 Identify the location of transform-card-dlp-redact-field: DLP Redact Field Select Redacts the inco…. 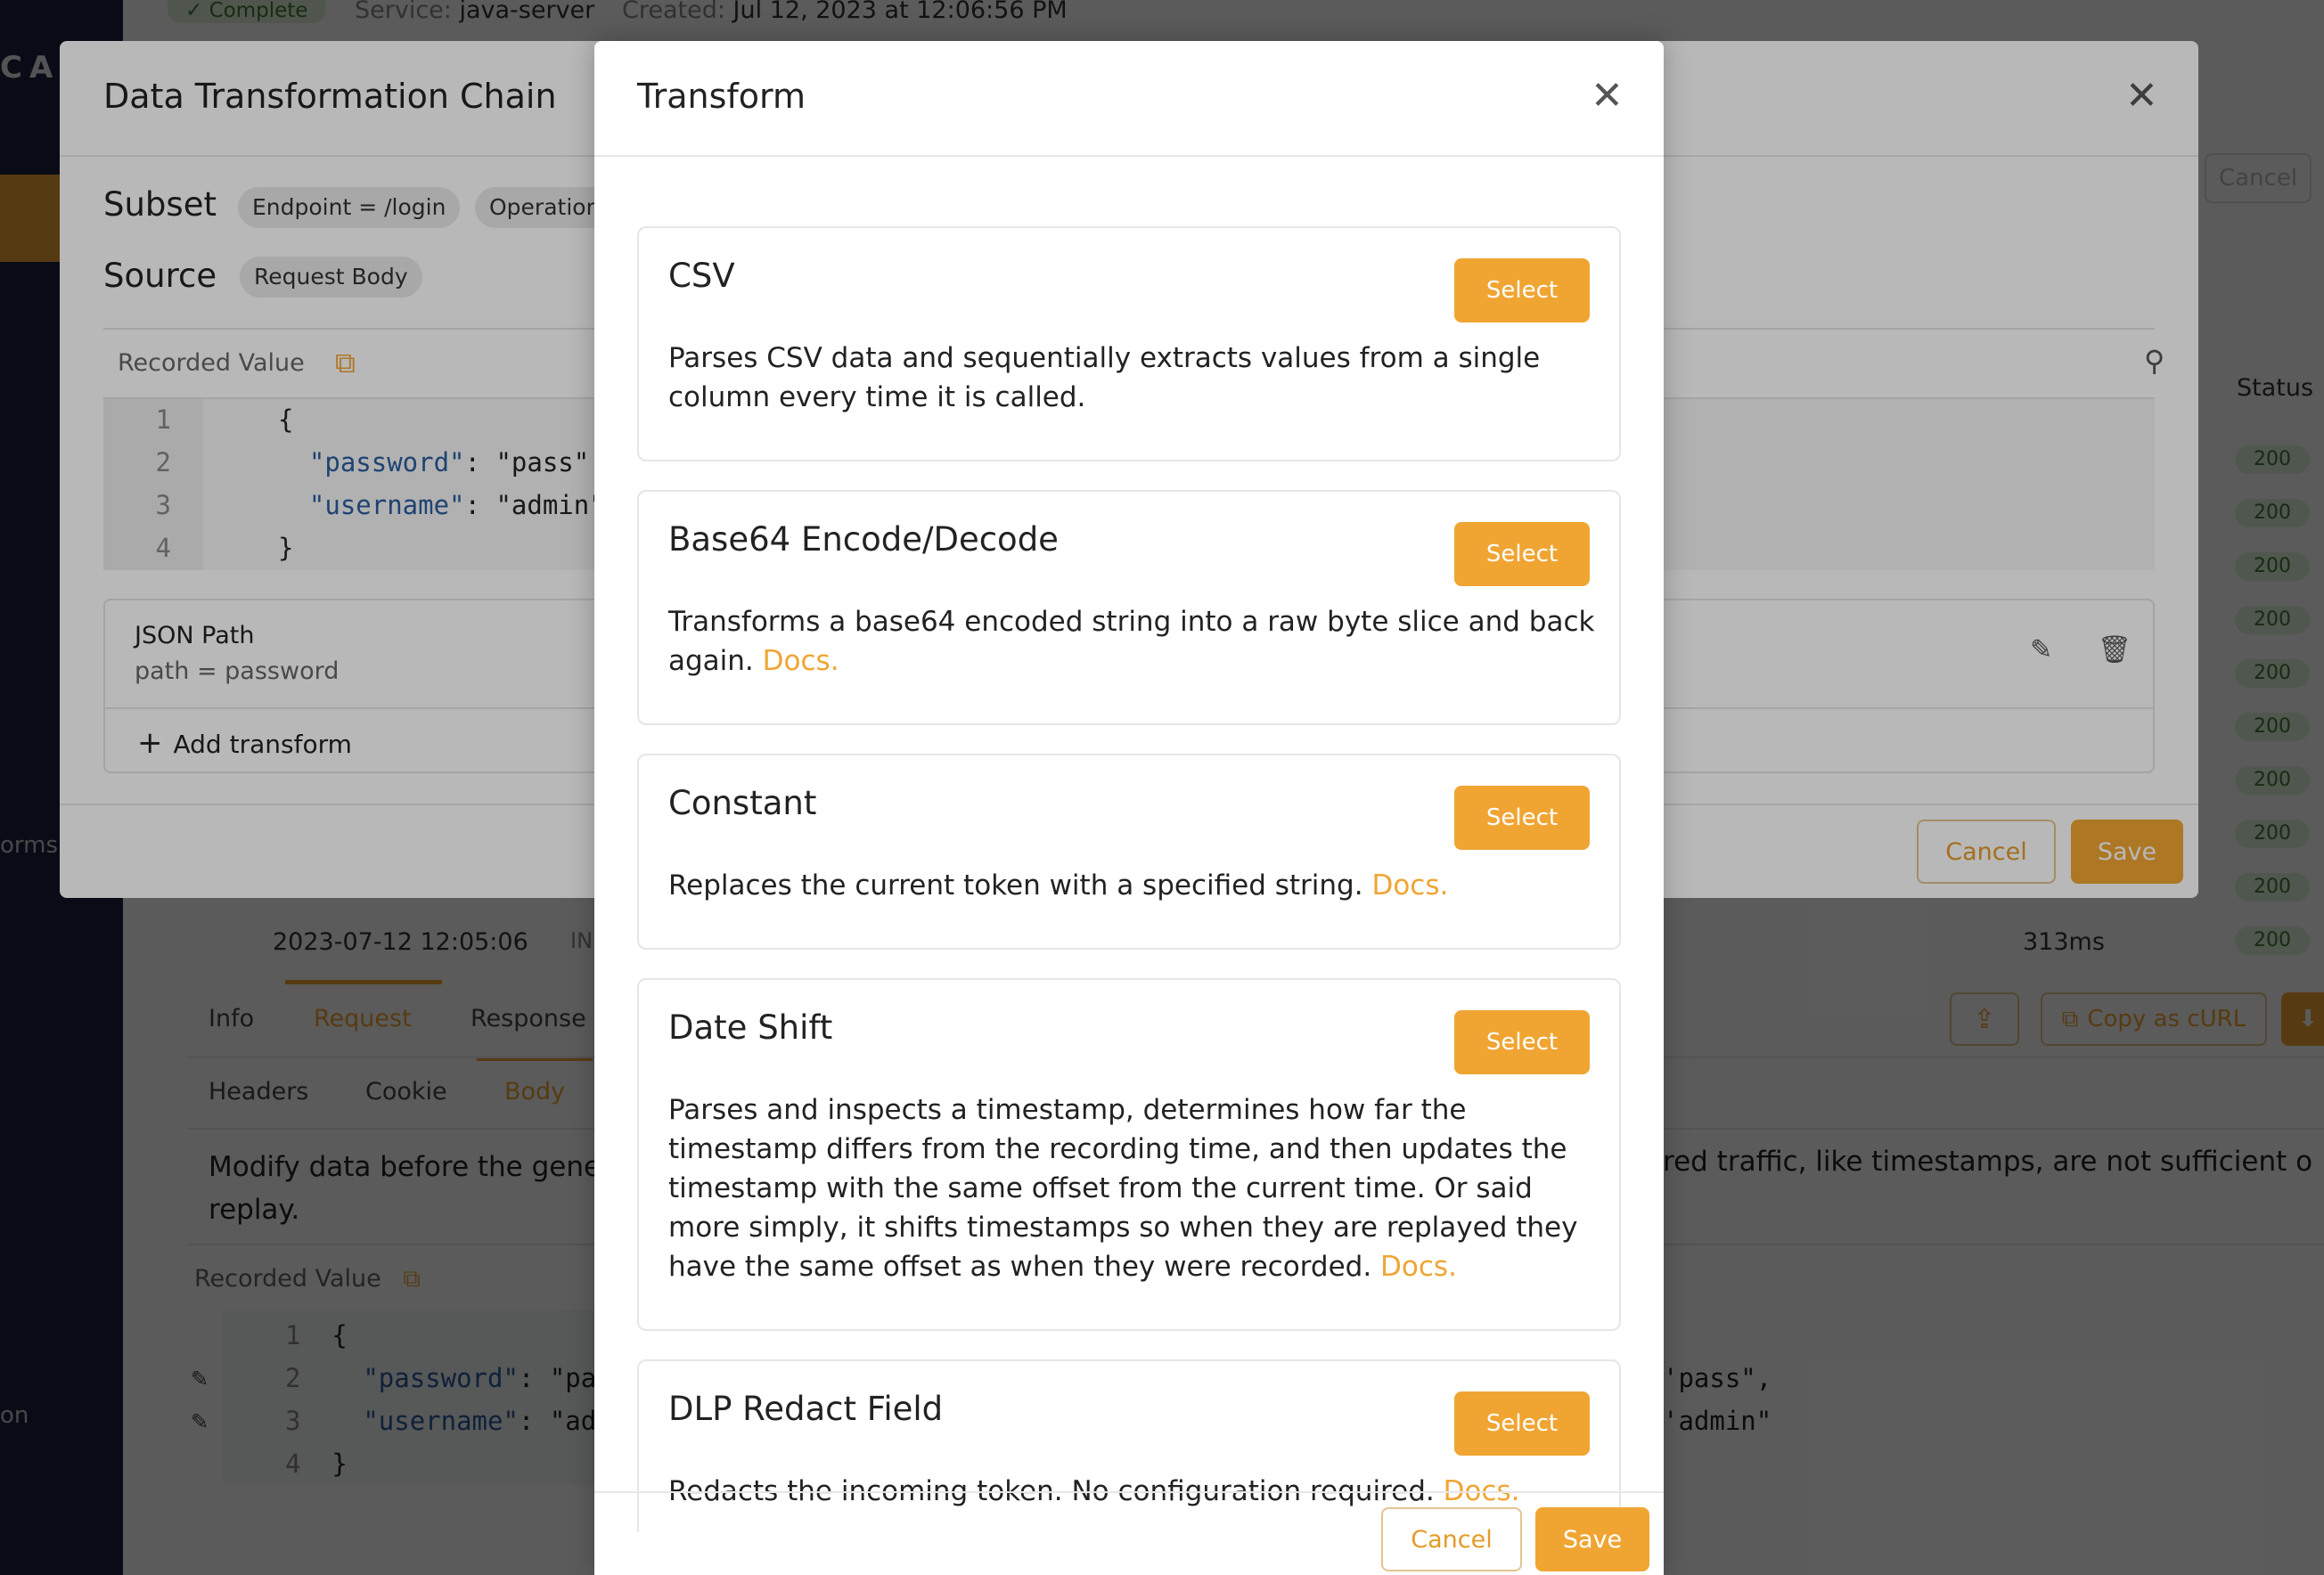
(1129, 1445).